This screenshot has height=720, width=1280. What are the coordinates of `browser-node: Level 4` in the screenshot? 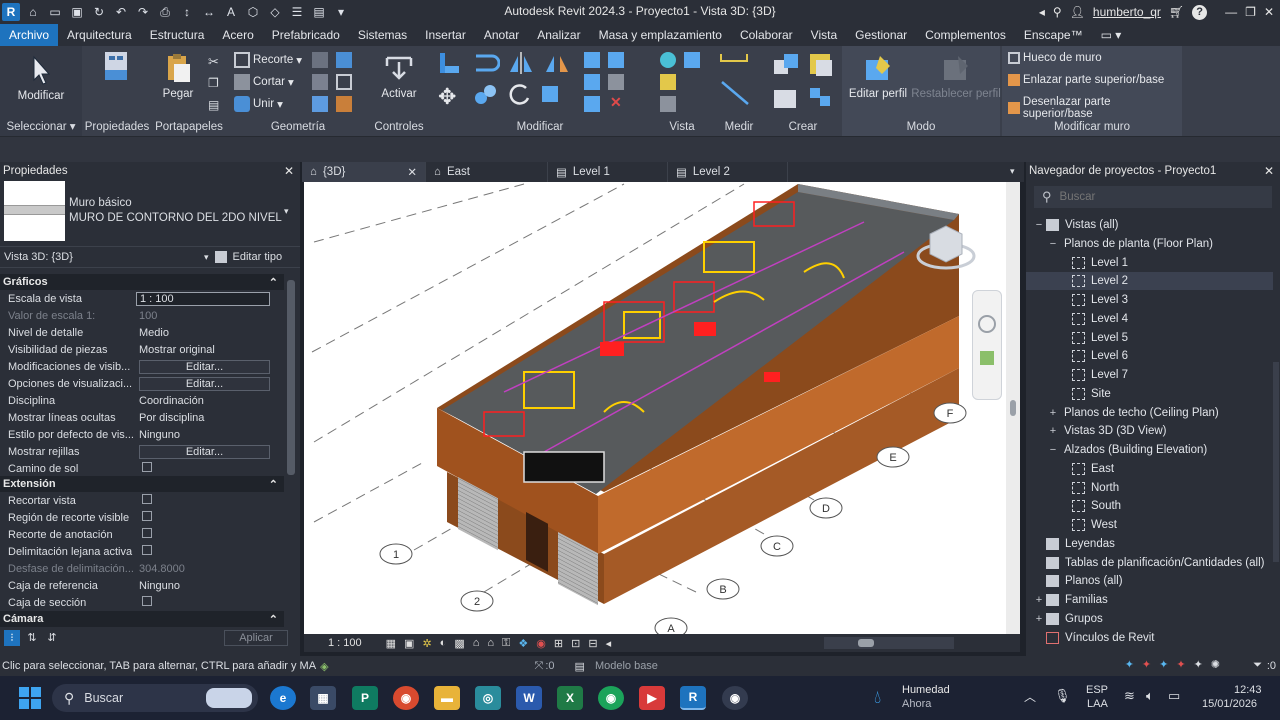 It's located at (1149, 319).